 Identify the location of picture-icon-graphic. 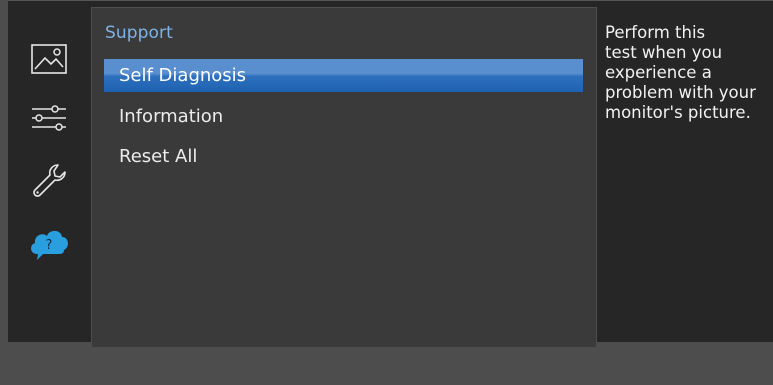
(49, 59).